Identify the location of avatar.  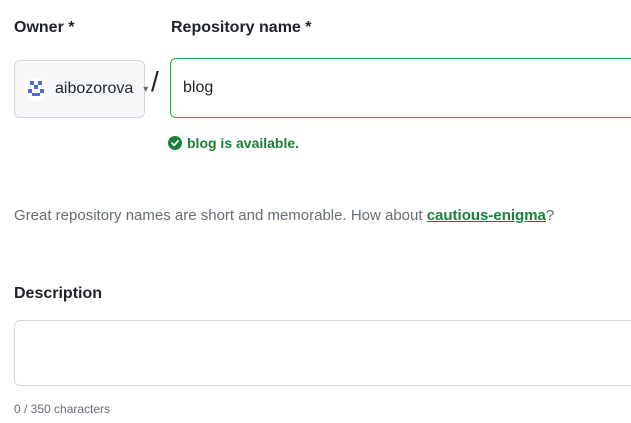
(36, 89).